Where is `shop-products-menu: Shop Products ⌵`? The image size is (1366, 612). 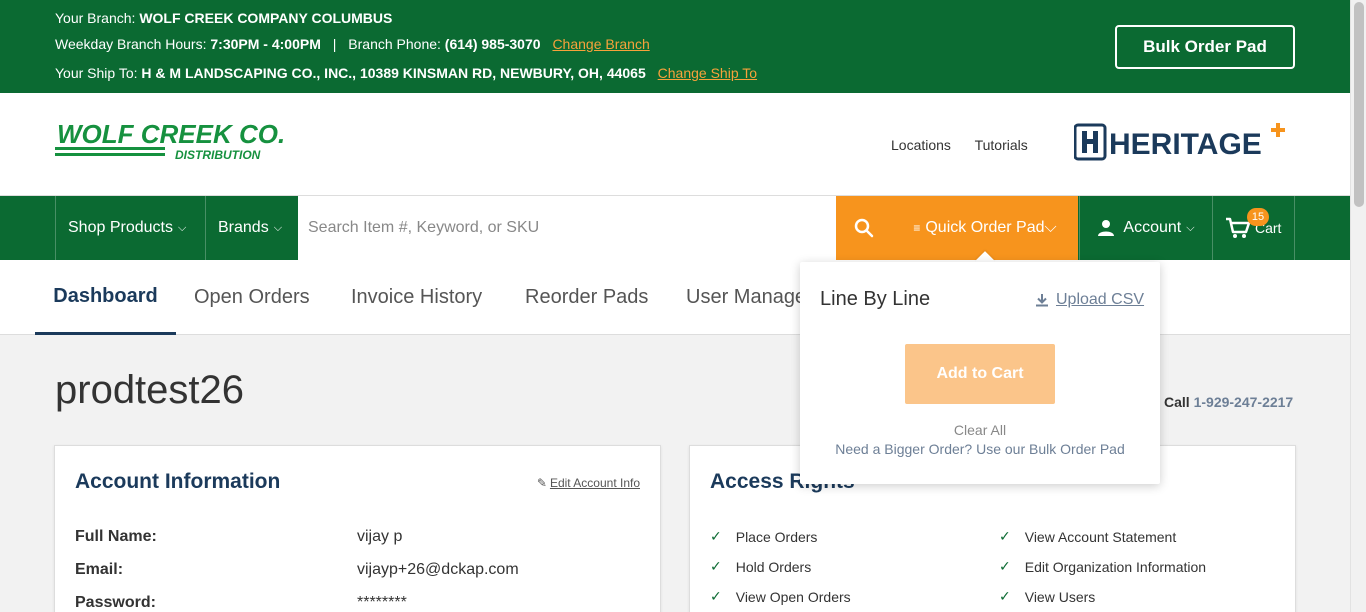 shop-products-menu: Shop Products ⌵ is located at coordinates (130, 228).